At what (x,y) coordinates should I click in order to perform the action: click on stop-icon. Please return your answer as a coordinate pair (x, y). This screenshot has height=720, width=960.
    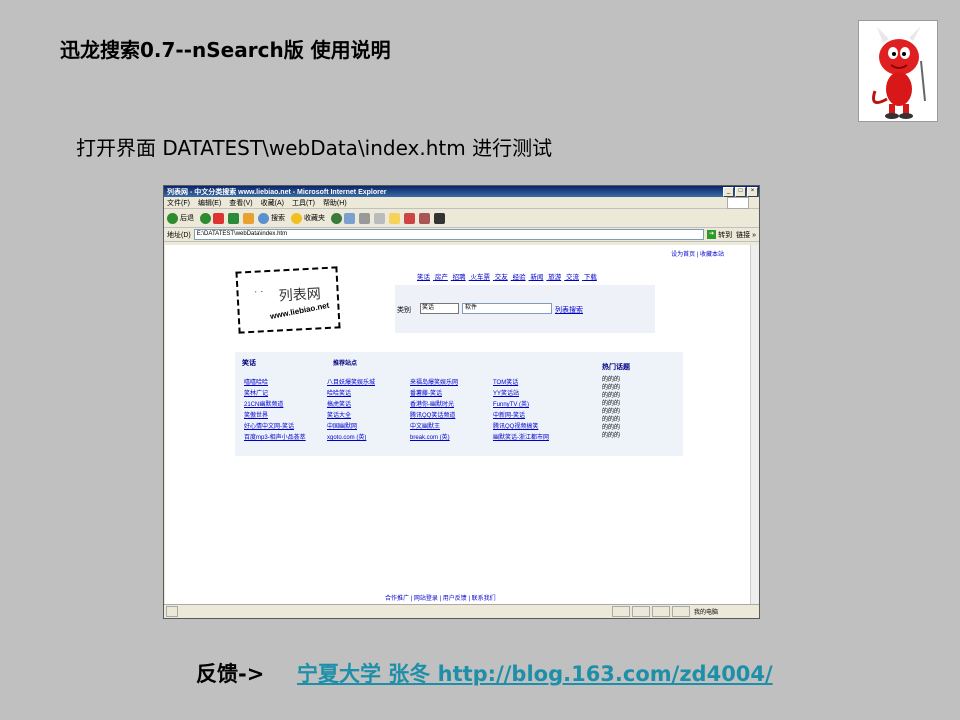
    Looking at the image, I should click on (218, 218).